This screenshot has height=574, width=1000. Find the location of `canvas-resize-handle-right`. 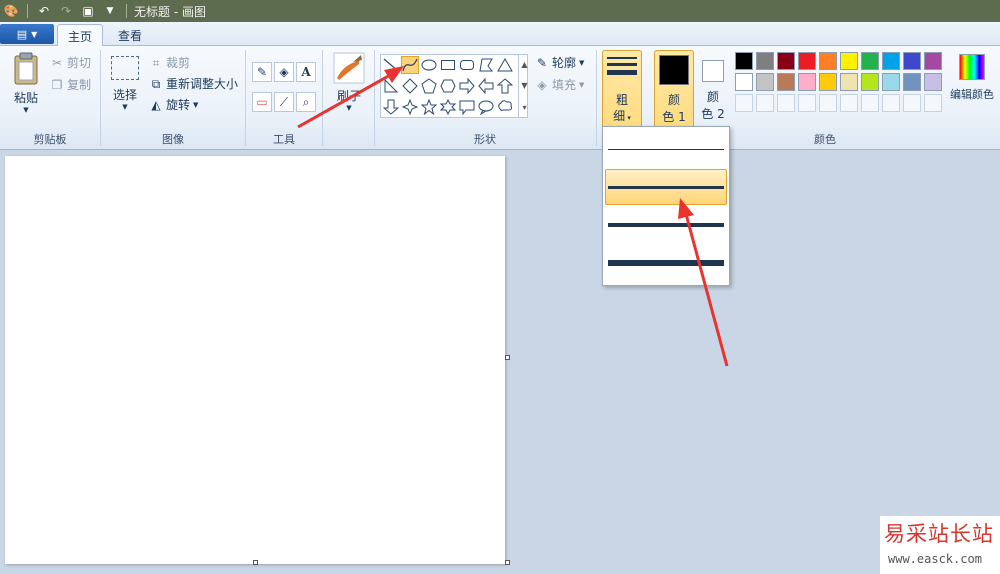

canvas-resize-handle-right is located at coordinates (507, 357).